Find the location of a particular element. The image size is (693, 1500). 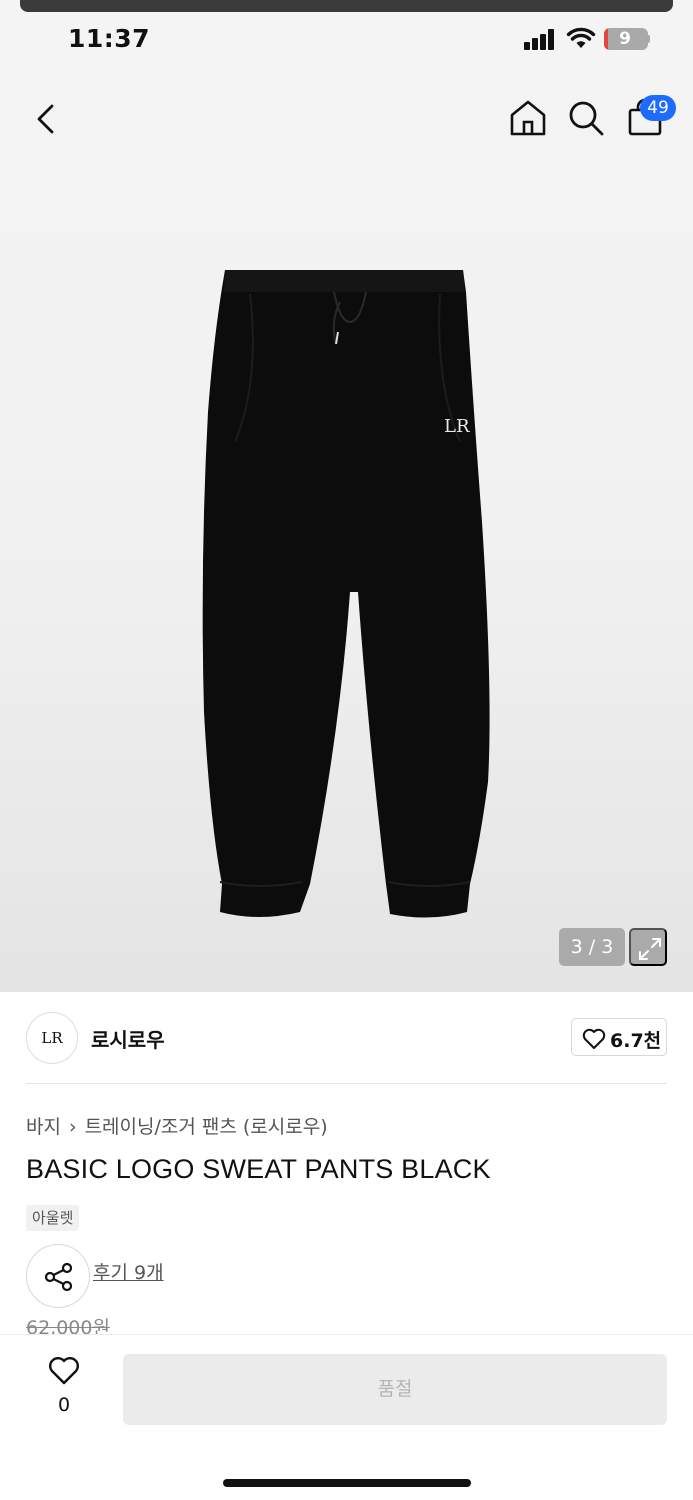

brand-logo: LR is located at coordinates (52, 1038).